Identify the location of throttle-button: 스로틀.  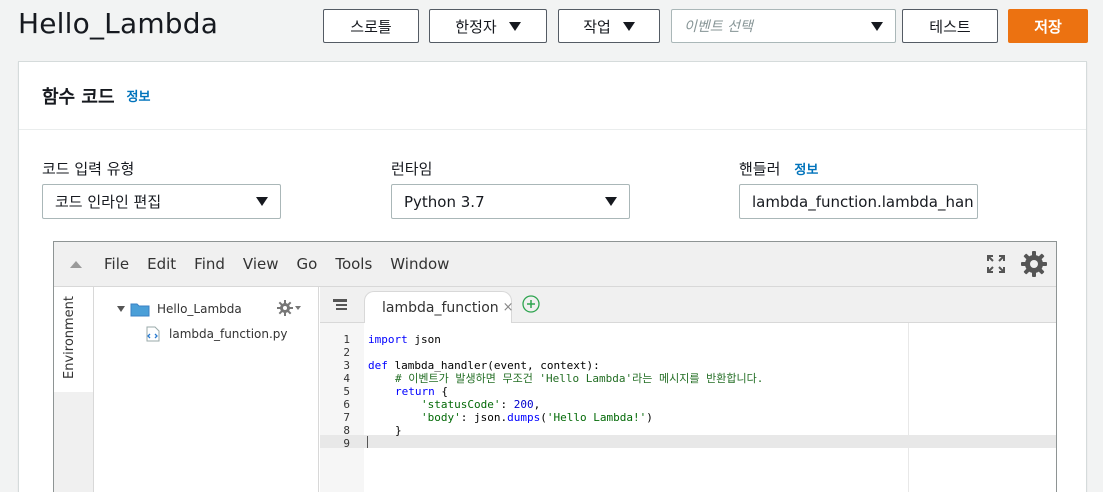
(371, 26).